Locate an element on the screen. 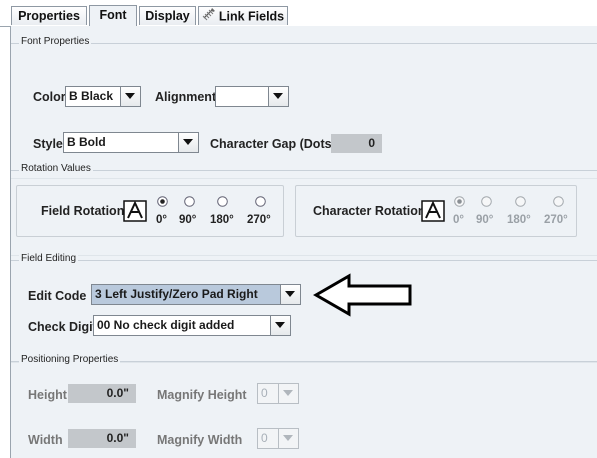 This screenshot has width=597, height=458. character-rotation-0-label: 0° is located at coordinates (458, 220).